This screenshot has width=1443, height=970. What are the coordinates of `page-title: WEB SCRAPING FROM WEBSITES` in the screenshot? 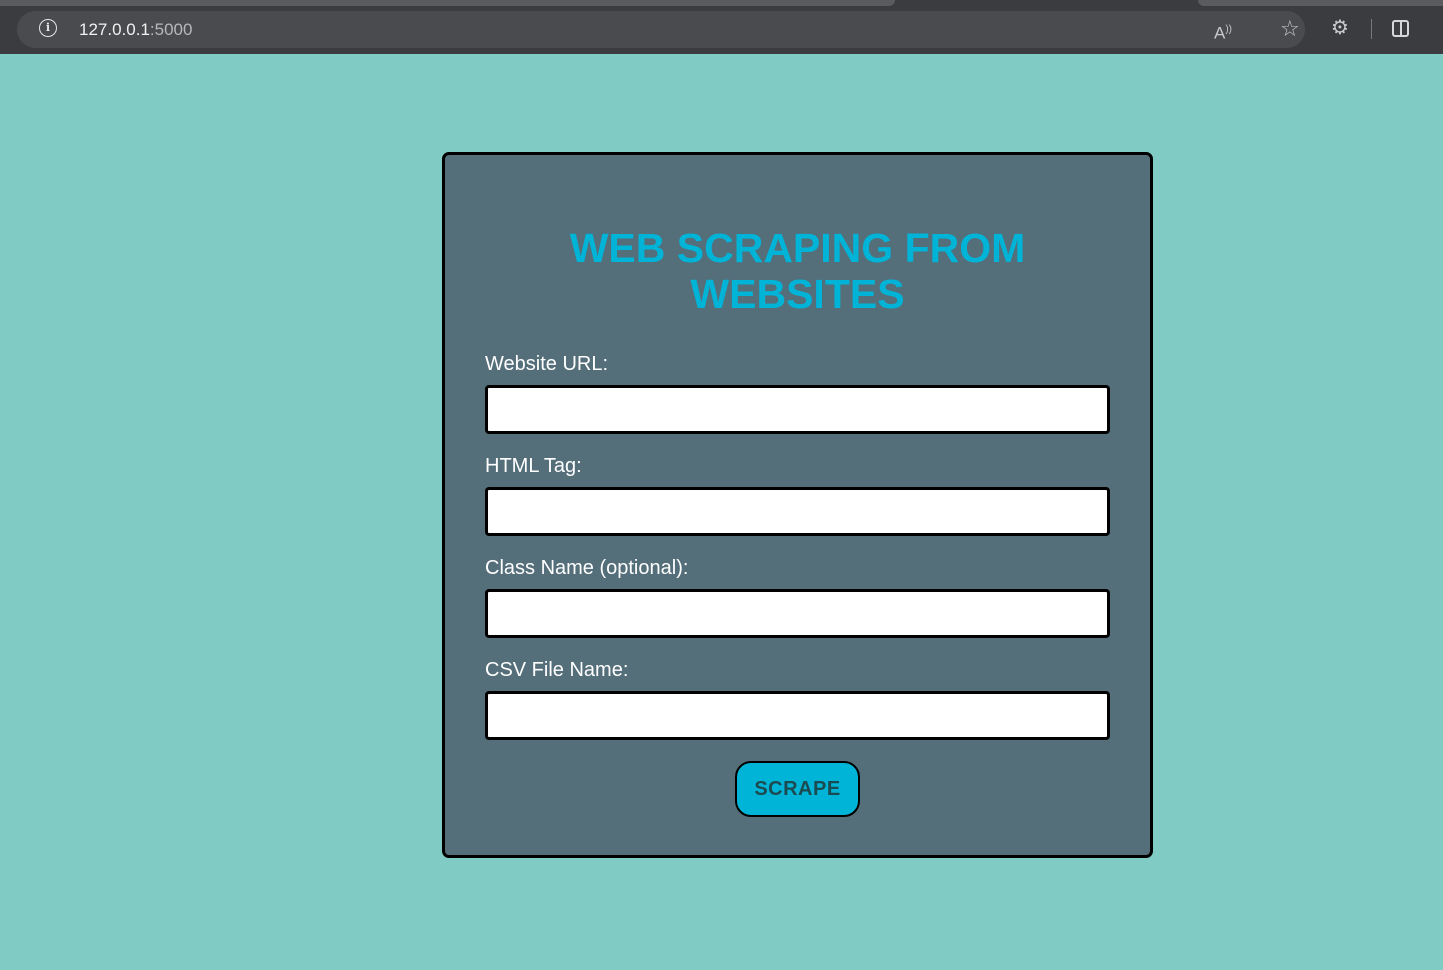 It's located at (797, 271).